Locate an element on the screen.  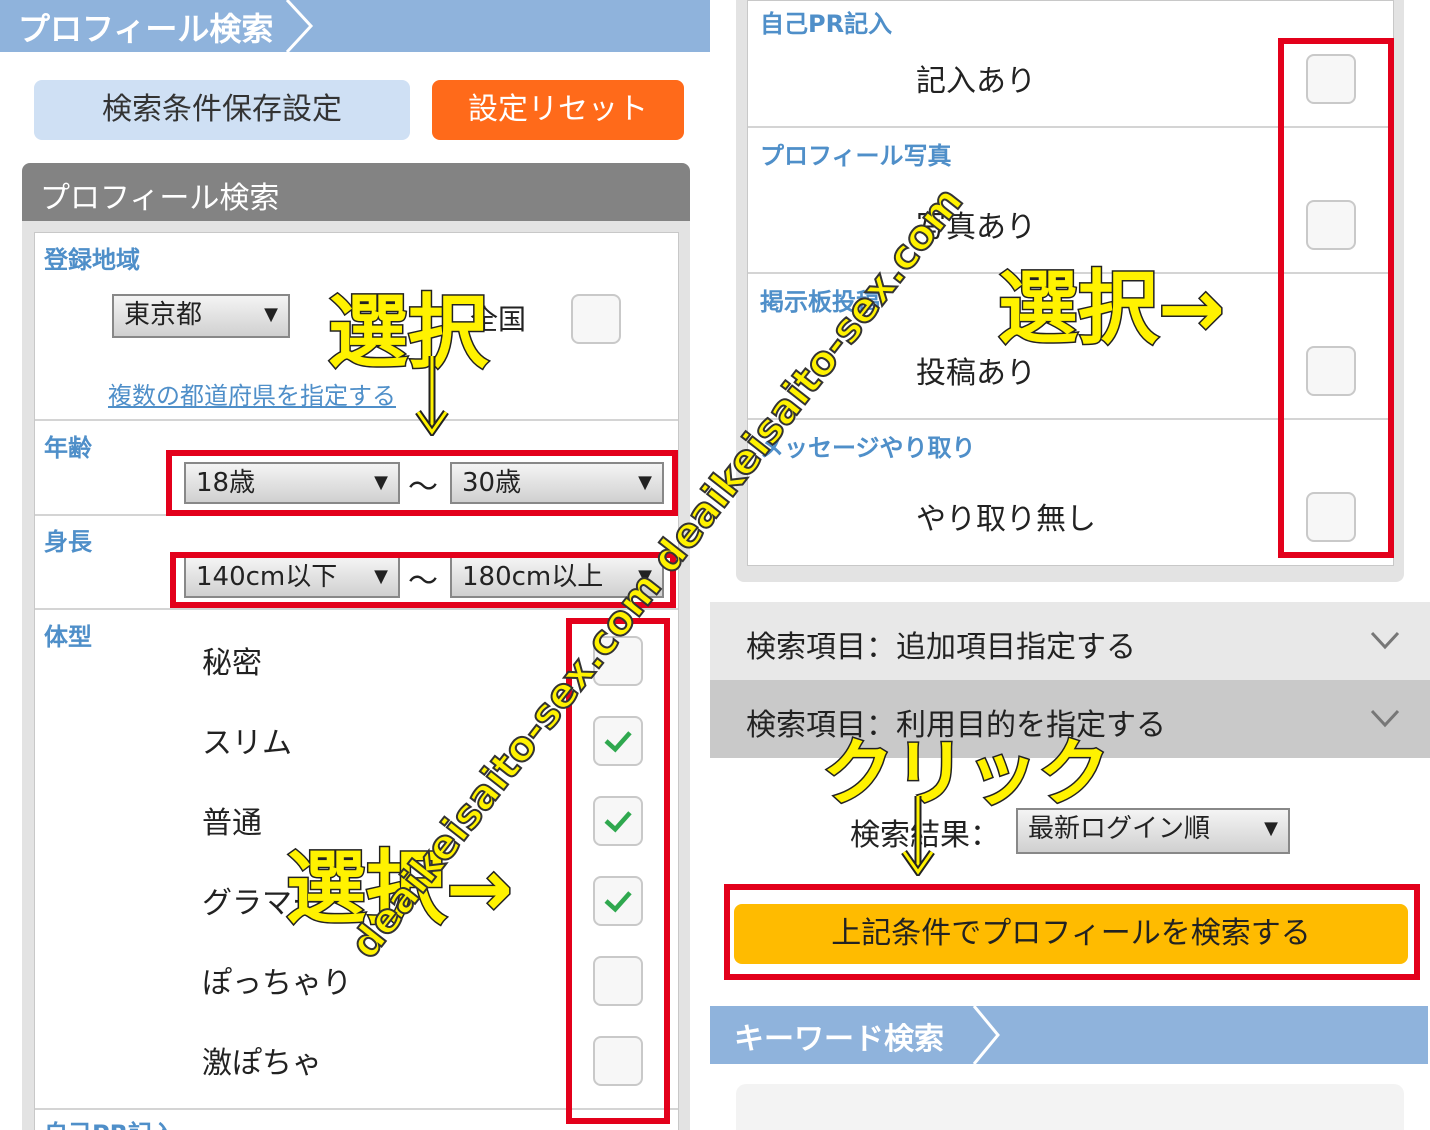
body-option-label: 激ぽちゃ is located at coordinates (262, 1063).